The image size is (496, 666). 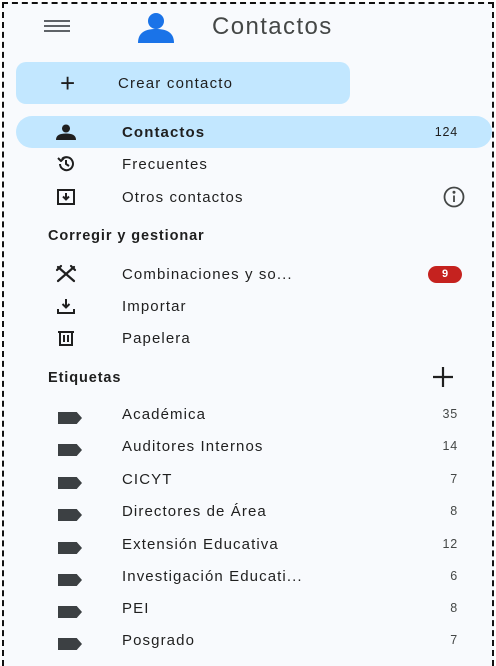 I want to click on nav-item-label: Importar, so click(x=154, y=306).